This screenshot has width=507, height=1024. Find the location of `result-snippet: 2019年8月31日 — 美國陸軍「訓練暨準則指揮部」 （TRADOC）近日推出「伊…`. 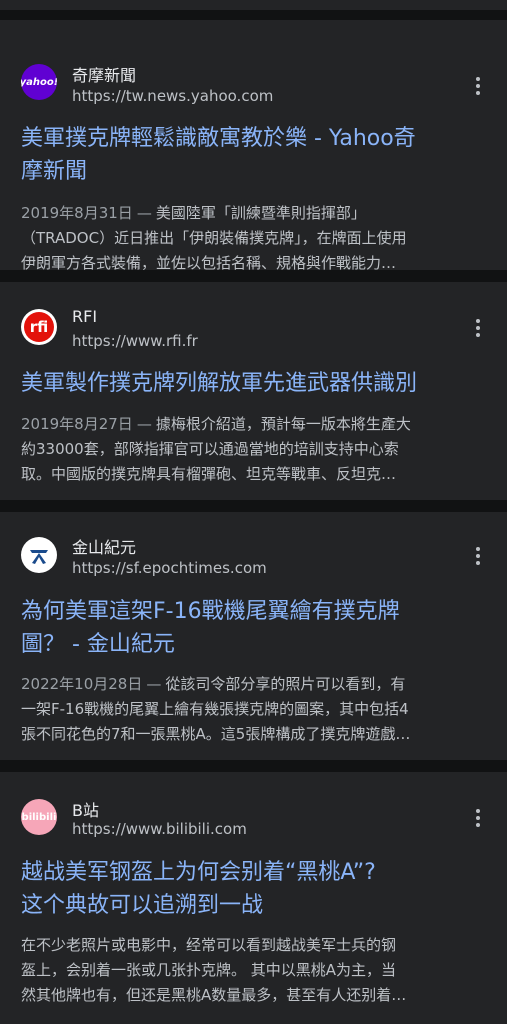

result-snippet: 2019年8月31日 — 美國陸軍「訓練暨準則指揮部」 （TRADOC）近日推出「伊… is located at coordinates (254, 238).